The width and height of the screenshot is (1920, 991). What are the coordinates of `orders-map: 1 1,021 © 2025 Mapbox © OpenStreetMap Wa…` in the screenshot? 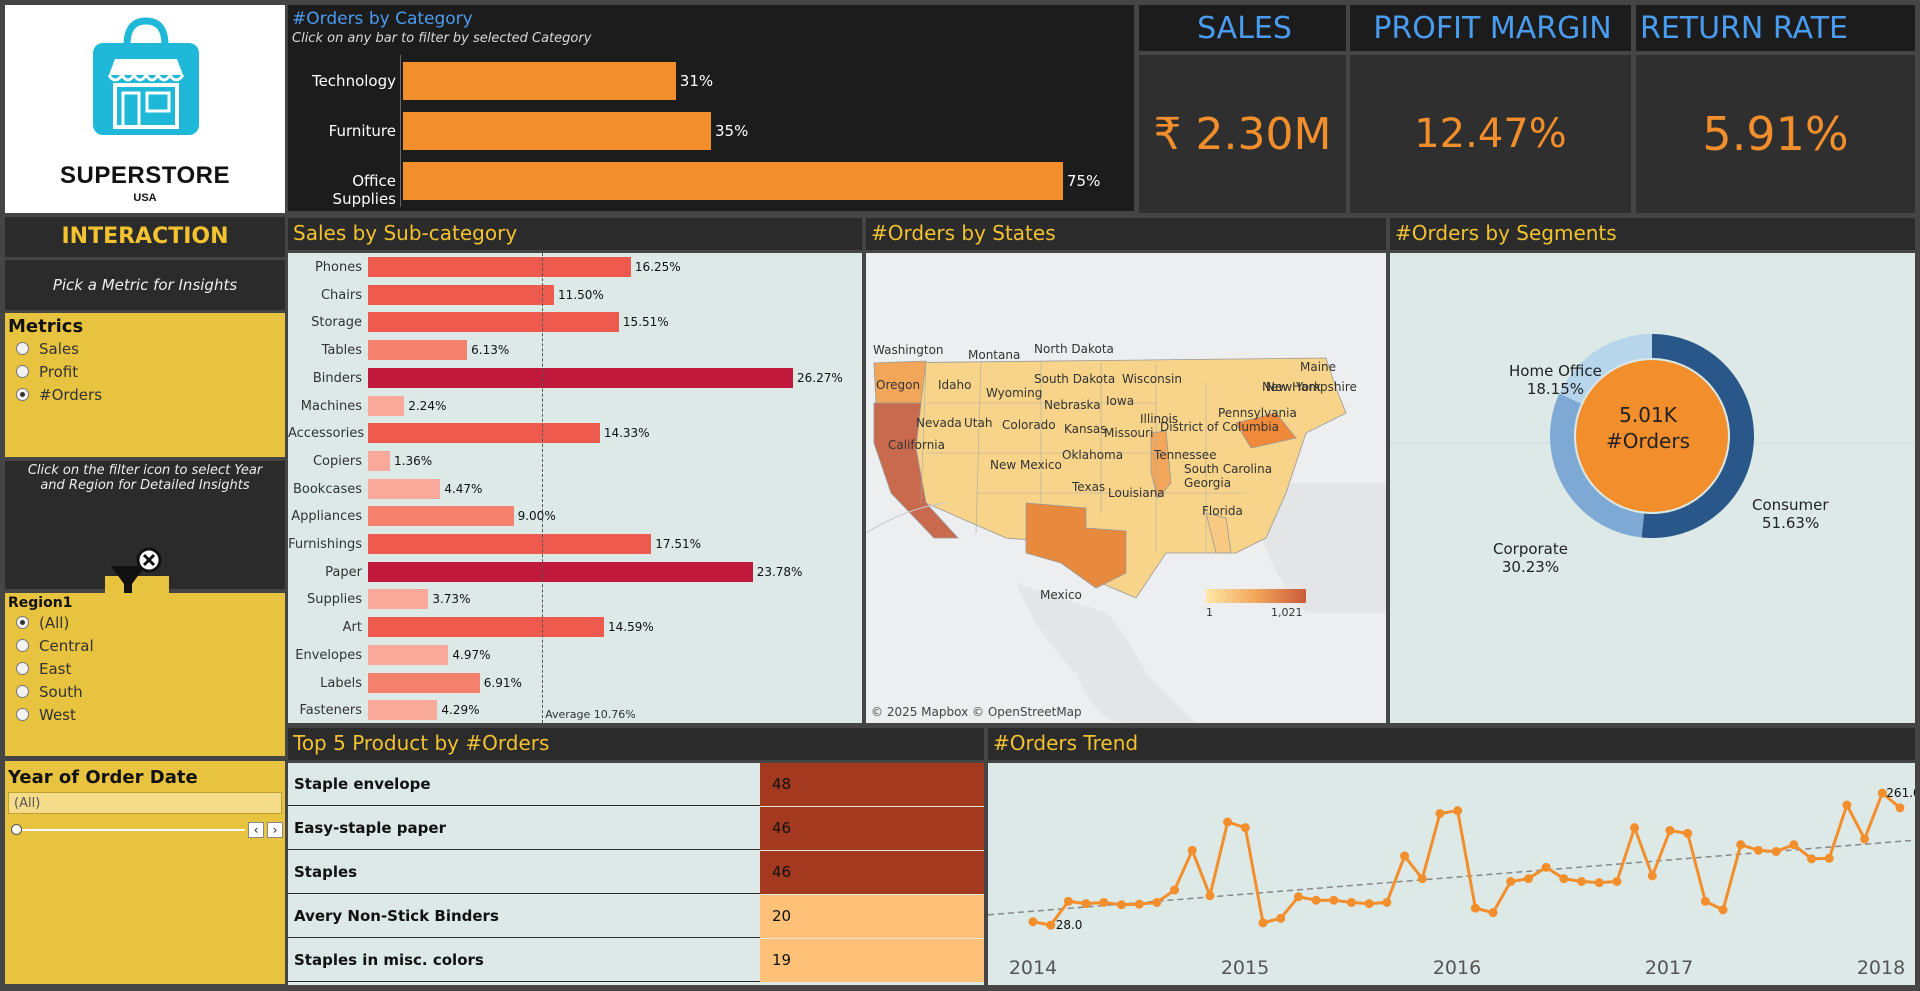 It's located at (1126, 488).